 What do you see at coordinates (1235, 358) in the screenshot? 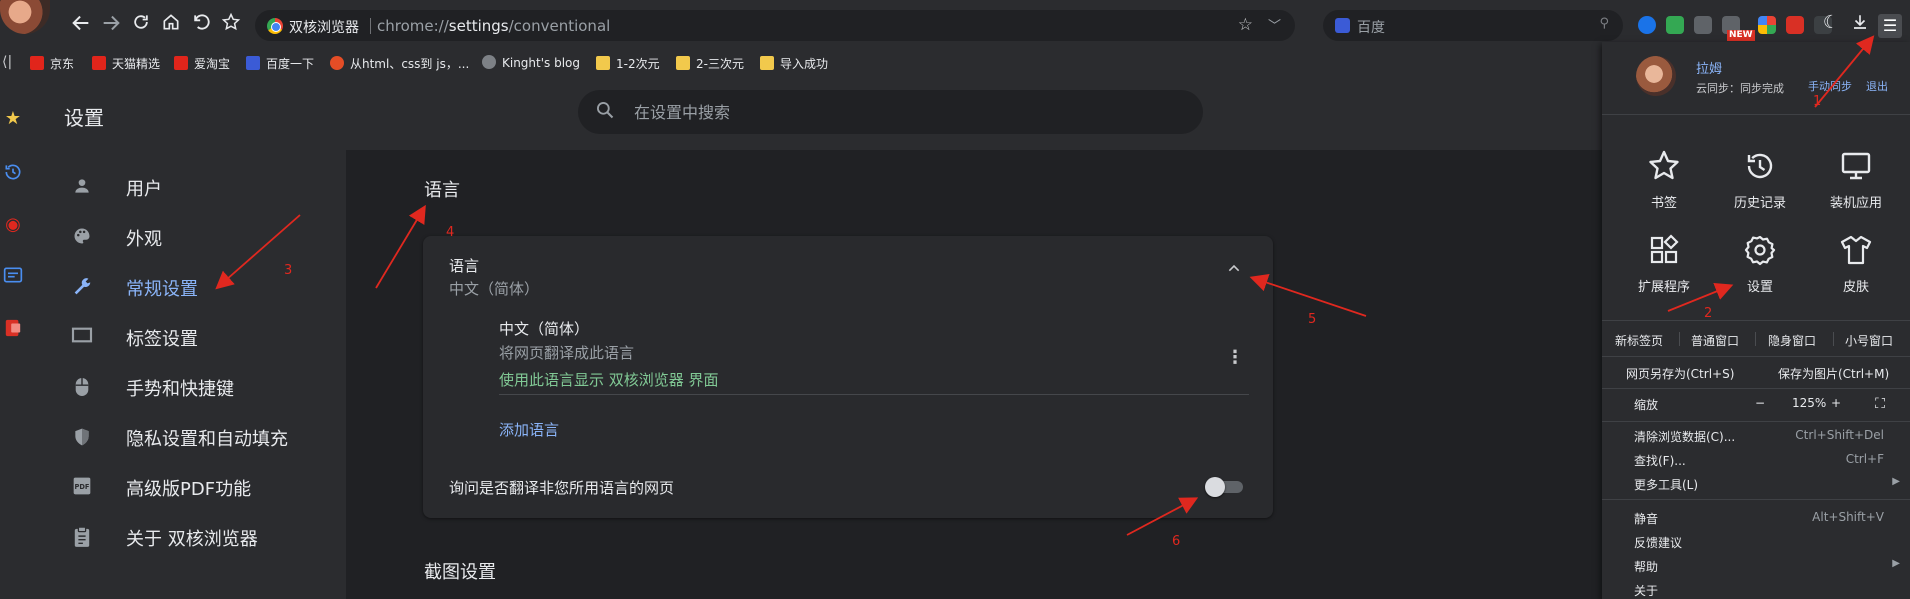
I see `more-vert-icon: ⋮` at bounding box center [1235, 358].